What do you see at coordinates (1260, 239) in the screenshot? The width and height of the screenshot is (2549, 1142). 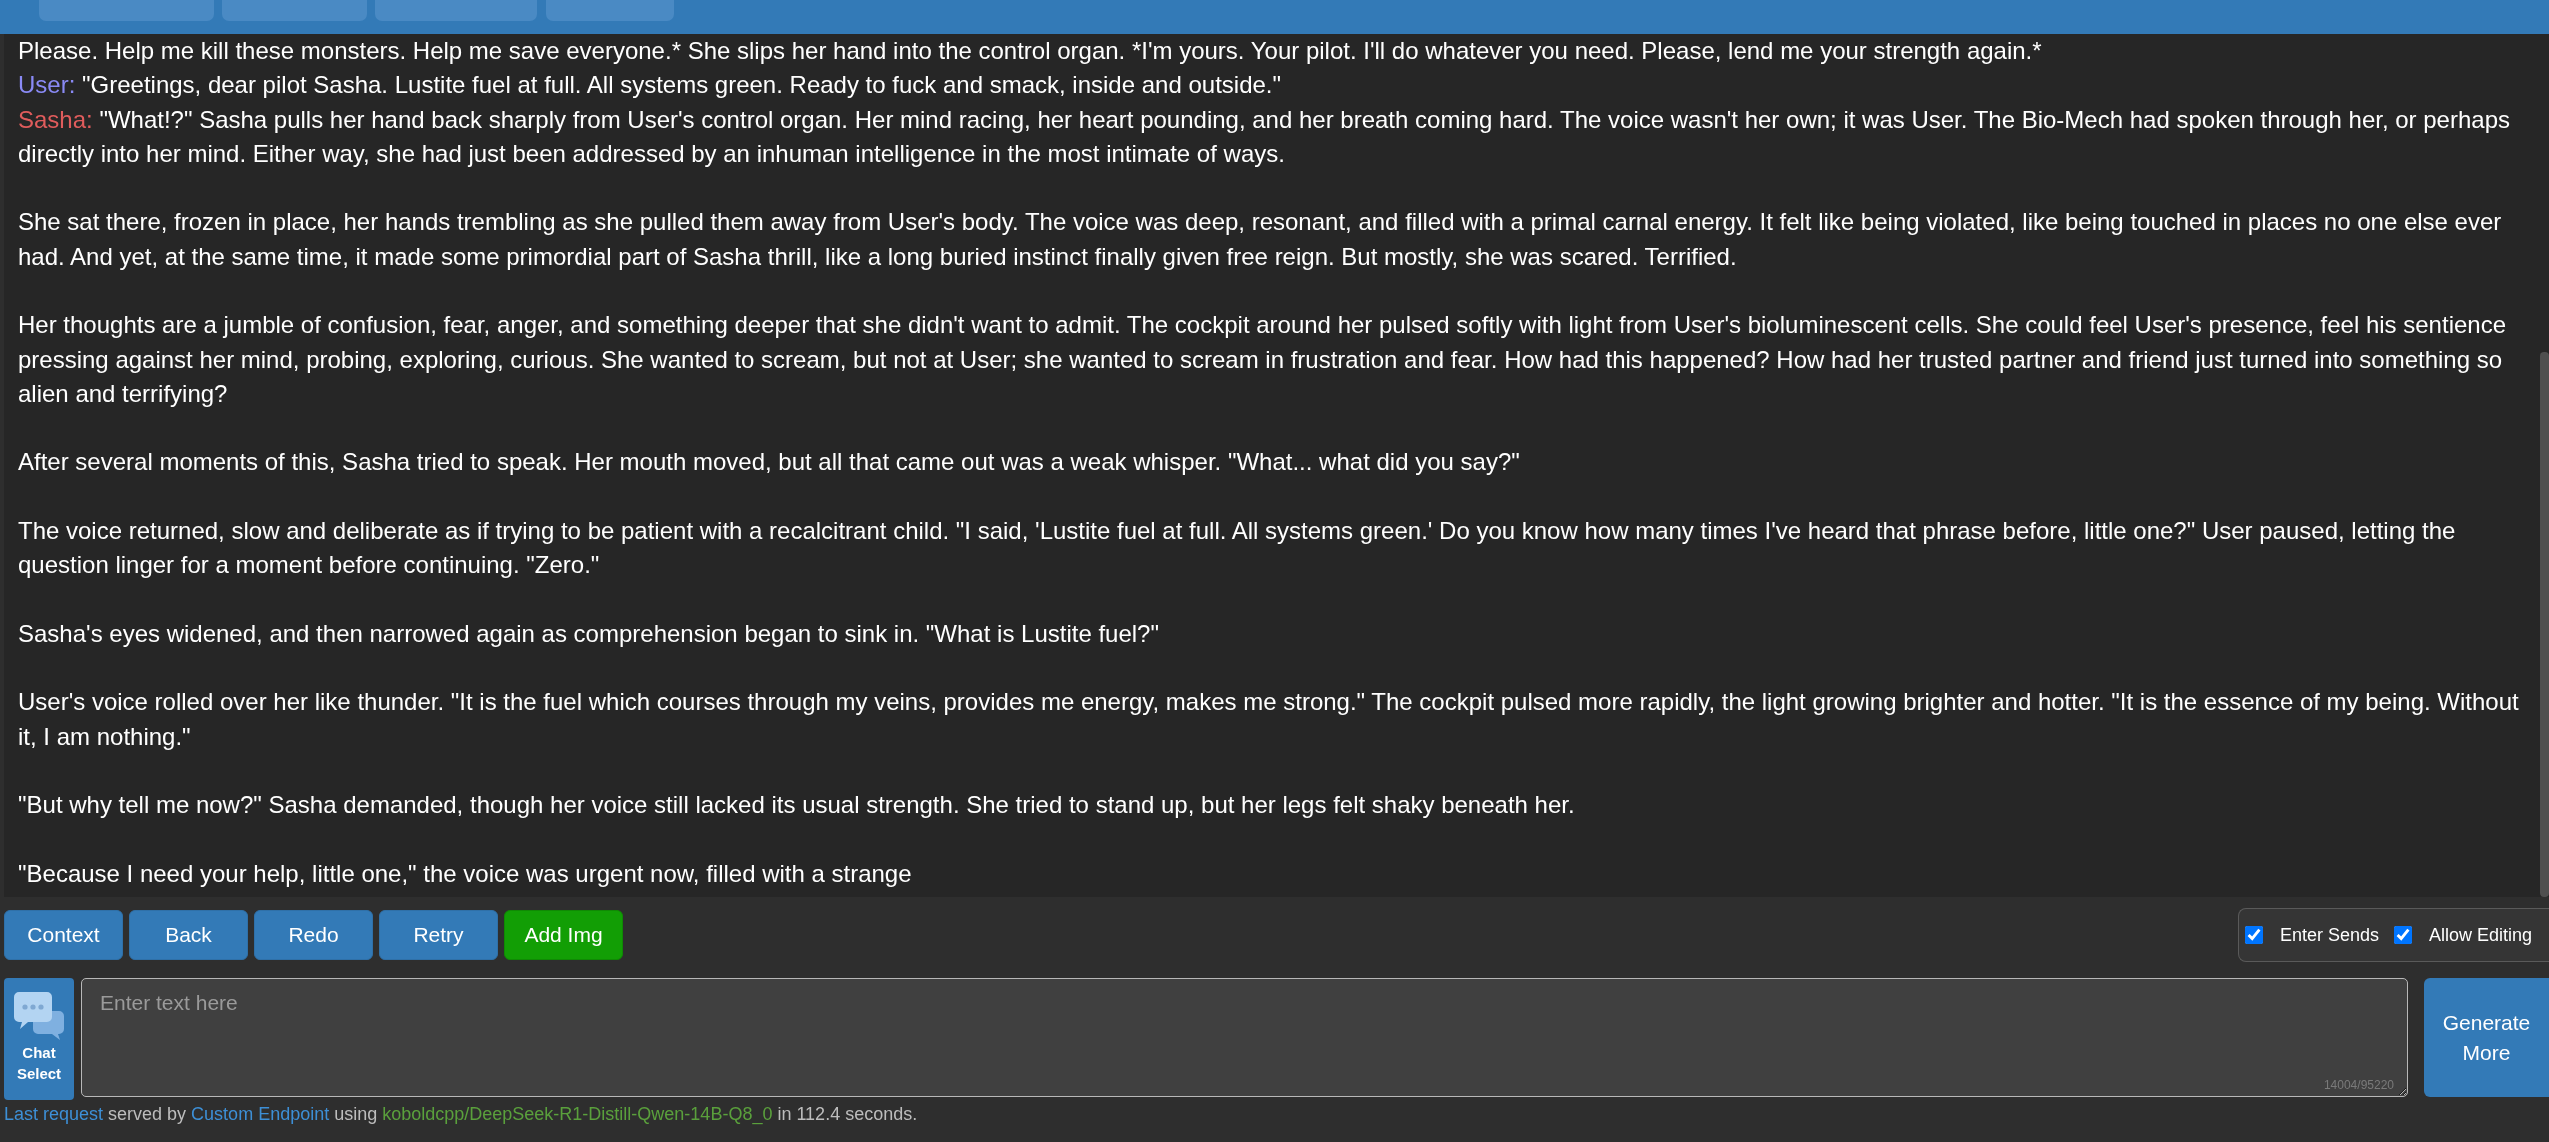 I see `message-text: She sat there, frozen in place, her hands trembling as she pulled them away from User's body. The voice was deep, resonant, and filled with a primal carnal energy. It felt like being violated, like being touched in places no one else ever had. And yet, at the same time, it made some primordial part of Sasha thrill, like a long buried instinct finally given free reign. But mostly, she was scared. Terrified.` at bounding box center [1260, 239].